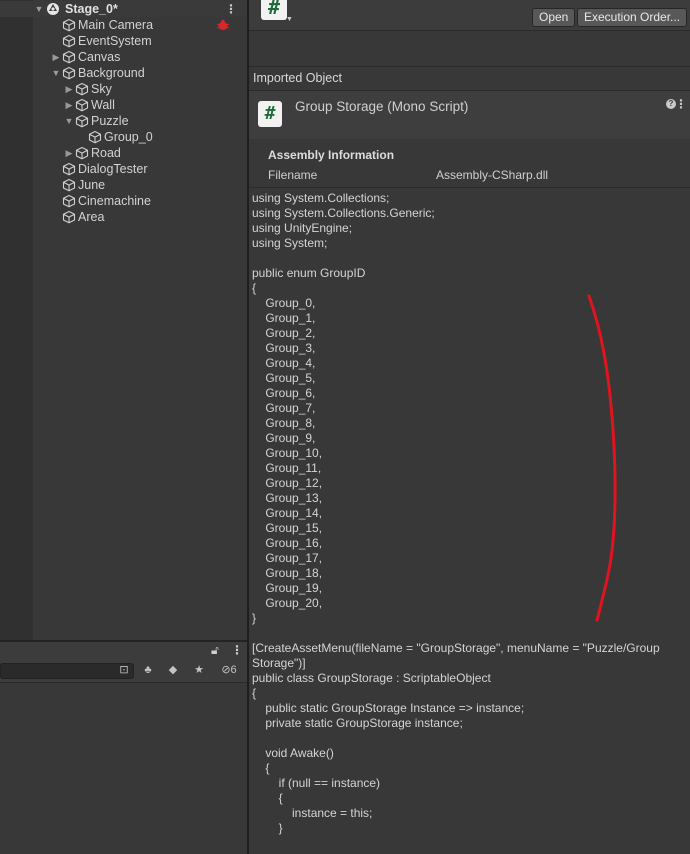 This screenshot has height=854, width=690. What do you see at coordinates (123, 185) in the screenshot?
I see `hierarchy-item: June` at bounding box center [123, 185].